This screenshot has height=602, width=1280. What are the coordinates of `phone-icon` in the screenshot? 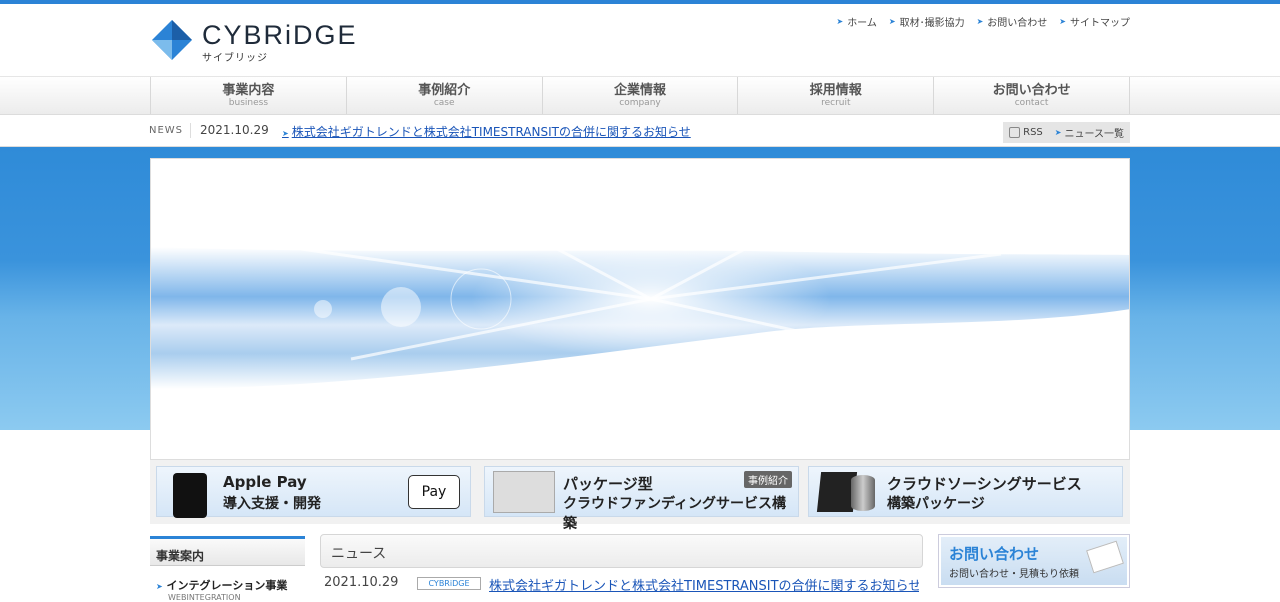 It's located at (190, 495).